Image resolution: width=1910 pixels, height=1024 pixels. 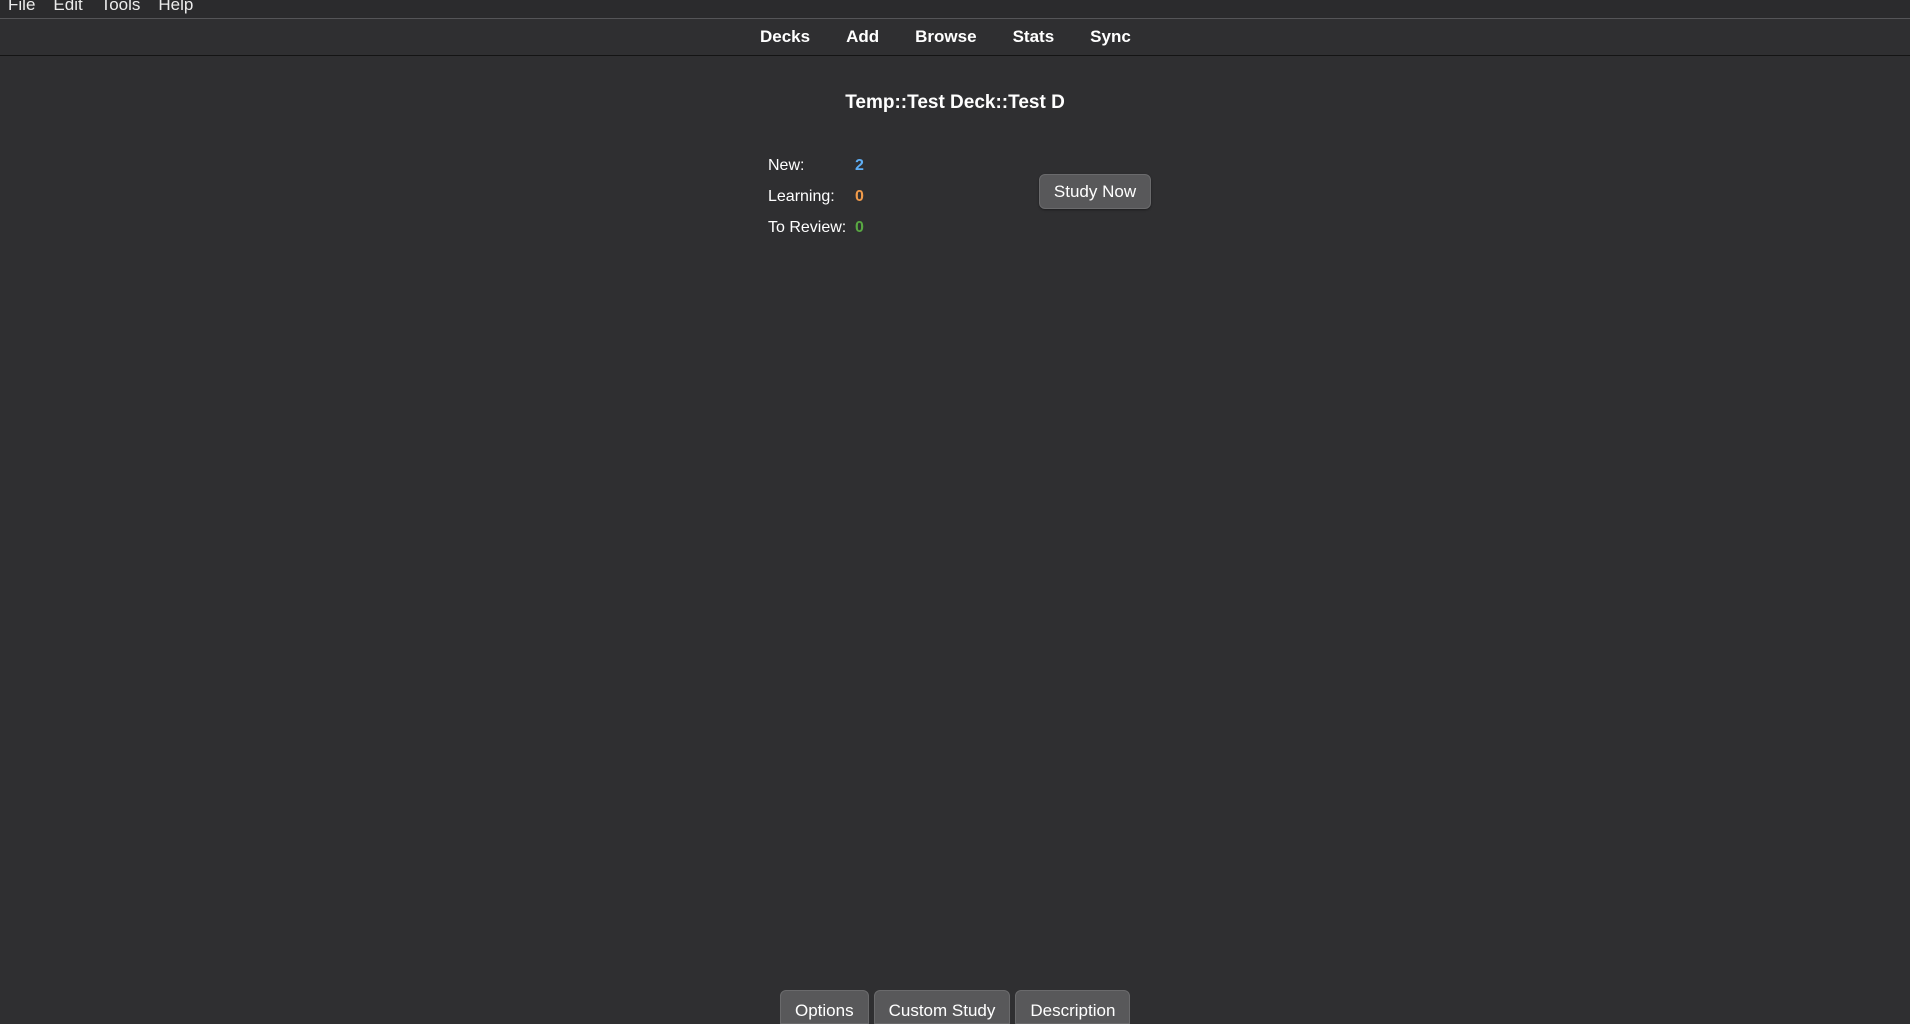 What do you see at coordinates (1110, 37) in the screenshot?
I see `toolbar-sync-link: Sync` at bounding box center [1110, 37].